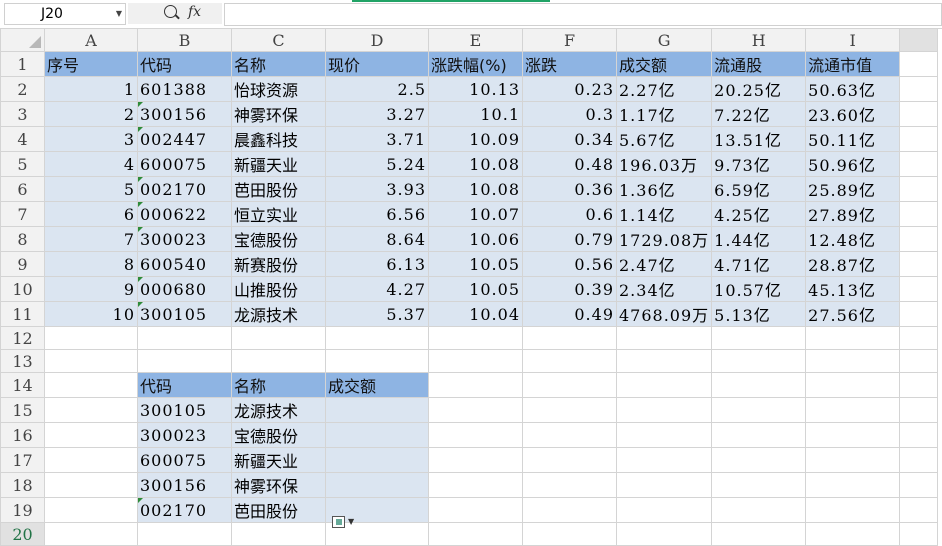 Image resolution: width=942 pixels, height=546 pixels. Describe the element at coordinates (475, 289) in the screenshot. I see `table-cell: 10.05` at that location.